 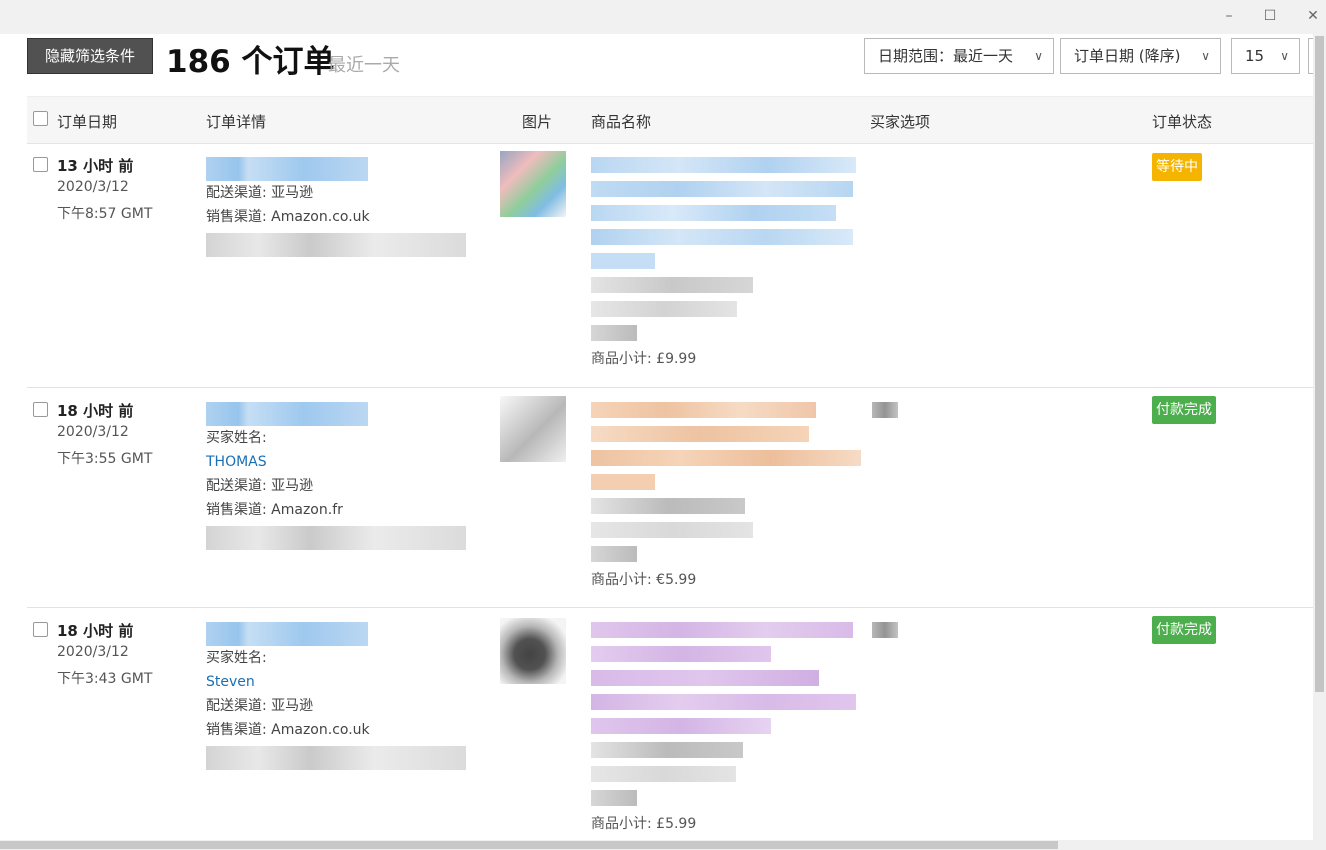 I want to click on date-range-label: 日期范围：最近一天, so click(x=946, y=56).